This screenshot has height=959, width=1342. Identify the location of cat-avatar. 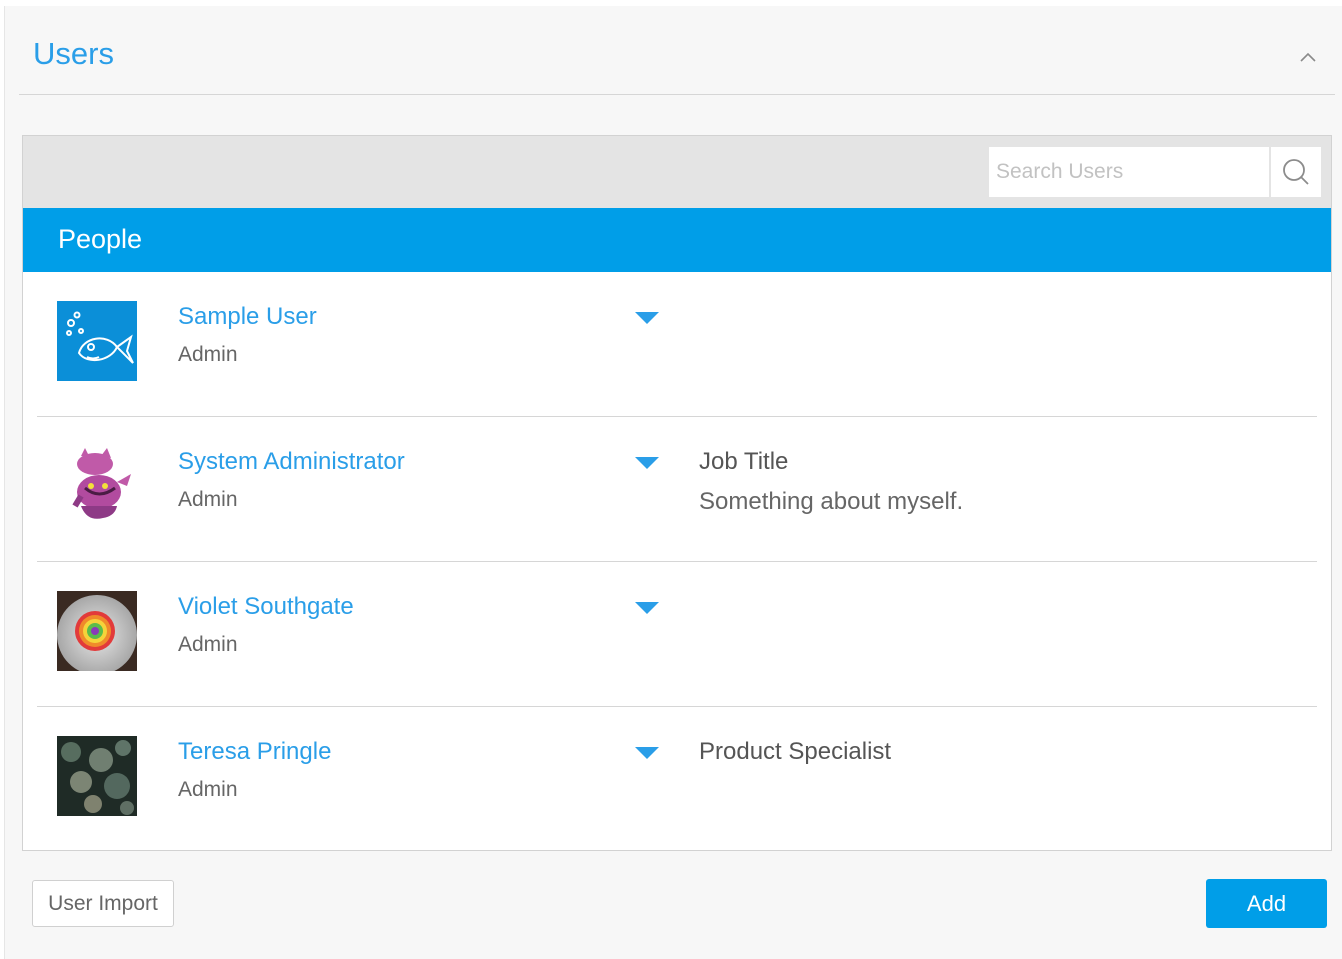
(97, 486).